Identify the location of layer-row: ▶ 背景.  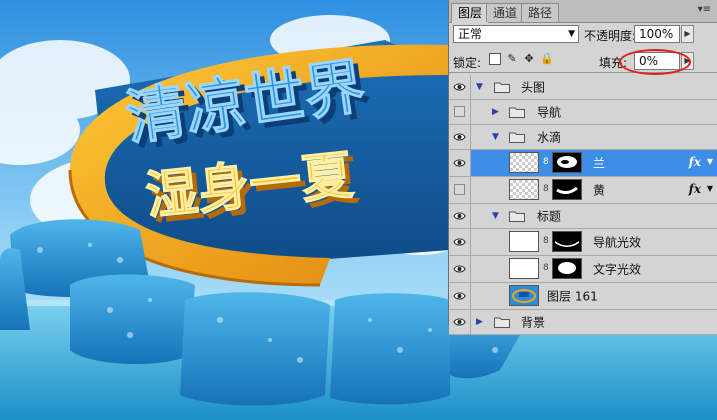
(583, 322).